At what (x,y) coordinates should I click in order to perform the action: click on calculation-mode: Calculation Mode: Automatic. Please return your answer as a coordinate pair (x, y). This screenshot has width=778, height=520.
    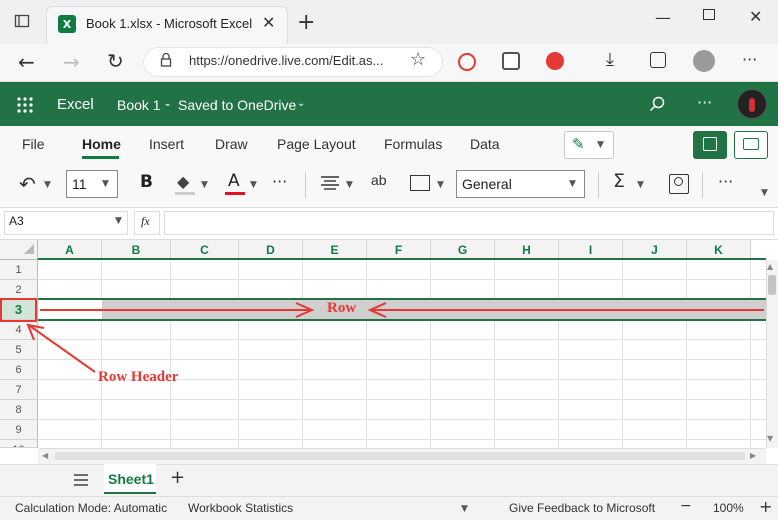
    Looking at the image, I should click on (91, 508).